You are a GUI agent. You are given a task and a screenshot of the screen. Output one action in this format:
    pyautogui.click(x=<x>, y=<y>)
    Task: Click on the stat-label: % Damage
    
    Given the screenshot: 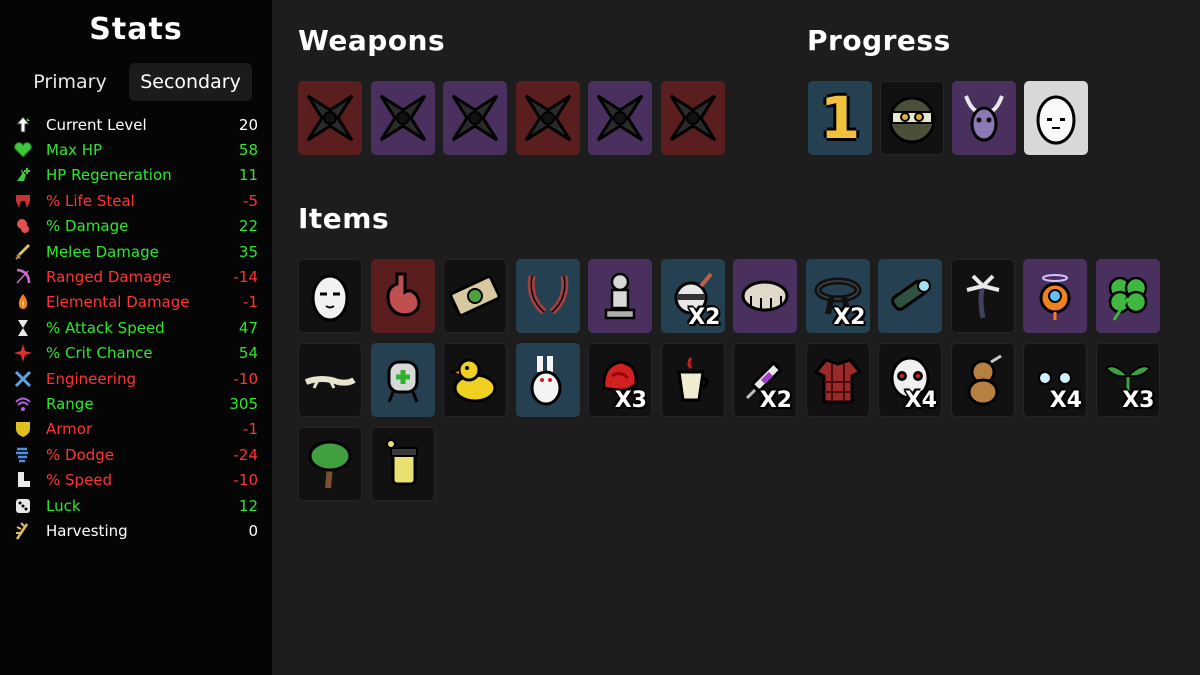 What is the action you would take?
    pyautogui.click(x=87, y=226)
    